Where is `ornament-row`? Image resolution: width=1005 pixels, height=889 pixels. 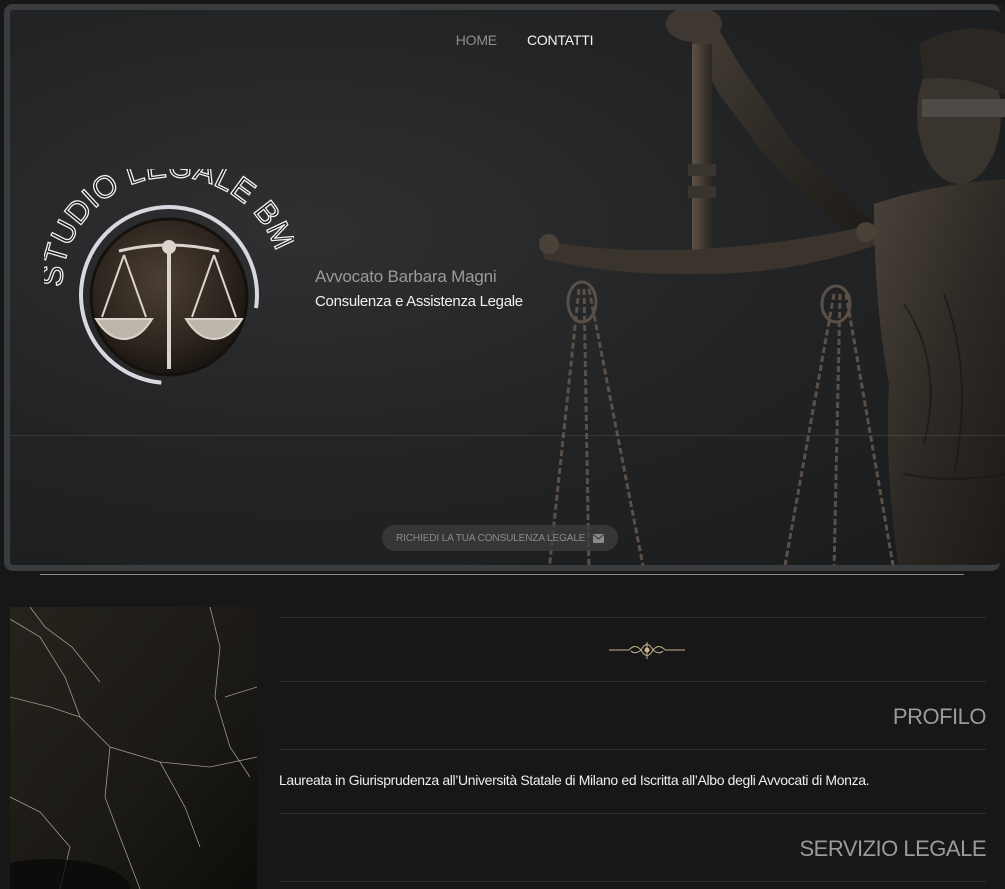
ornament-row is located at coordinates (632, 649).